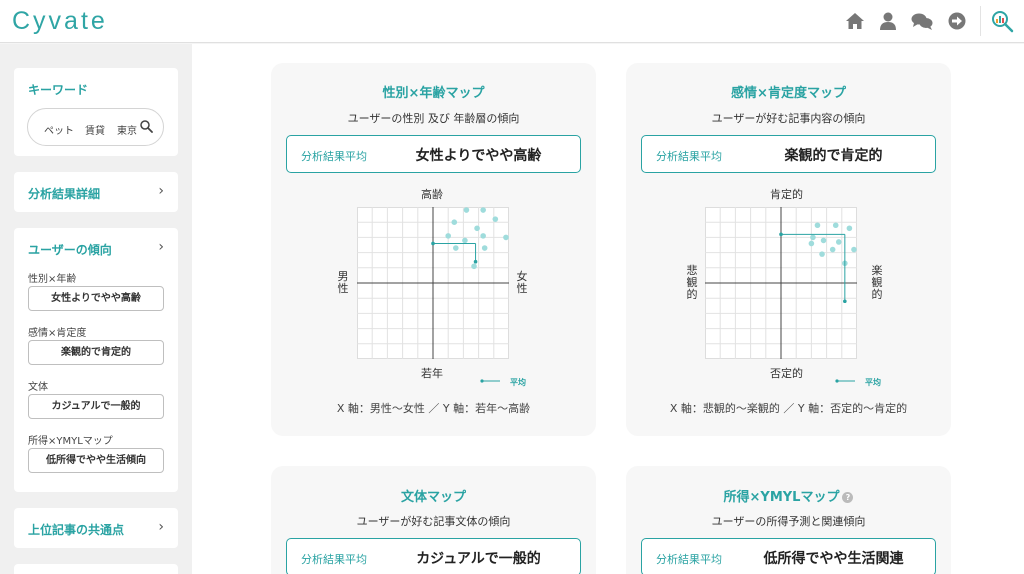  Describe the element at coordinates (96, 406) in the screenshot. I see `tendency-value-button: カジュアルで一般的` at that location.